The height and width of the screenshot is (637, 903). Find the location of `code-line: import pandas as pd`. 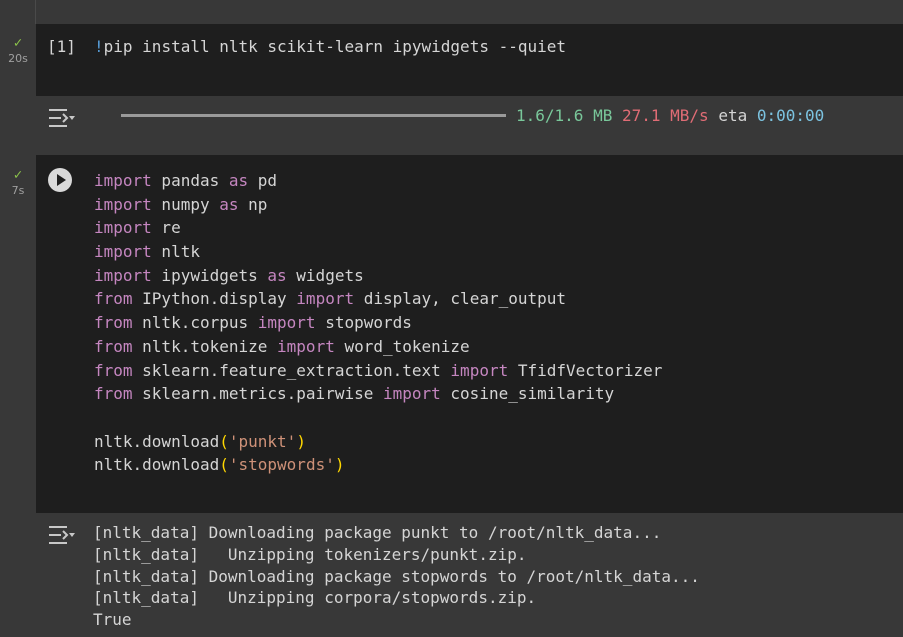

code-line: import pandas as pd is located at coordinates (378, 181).